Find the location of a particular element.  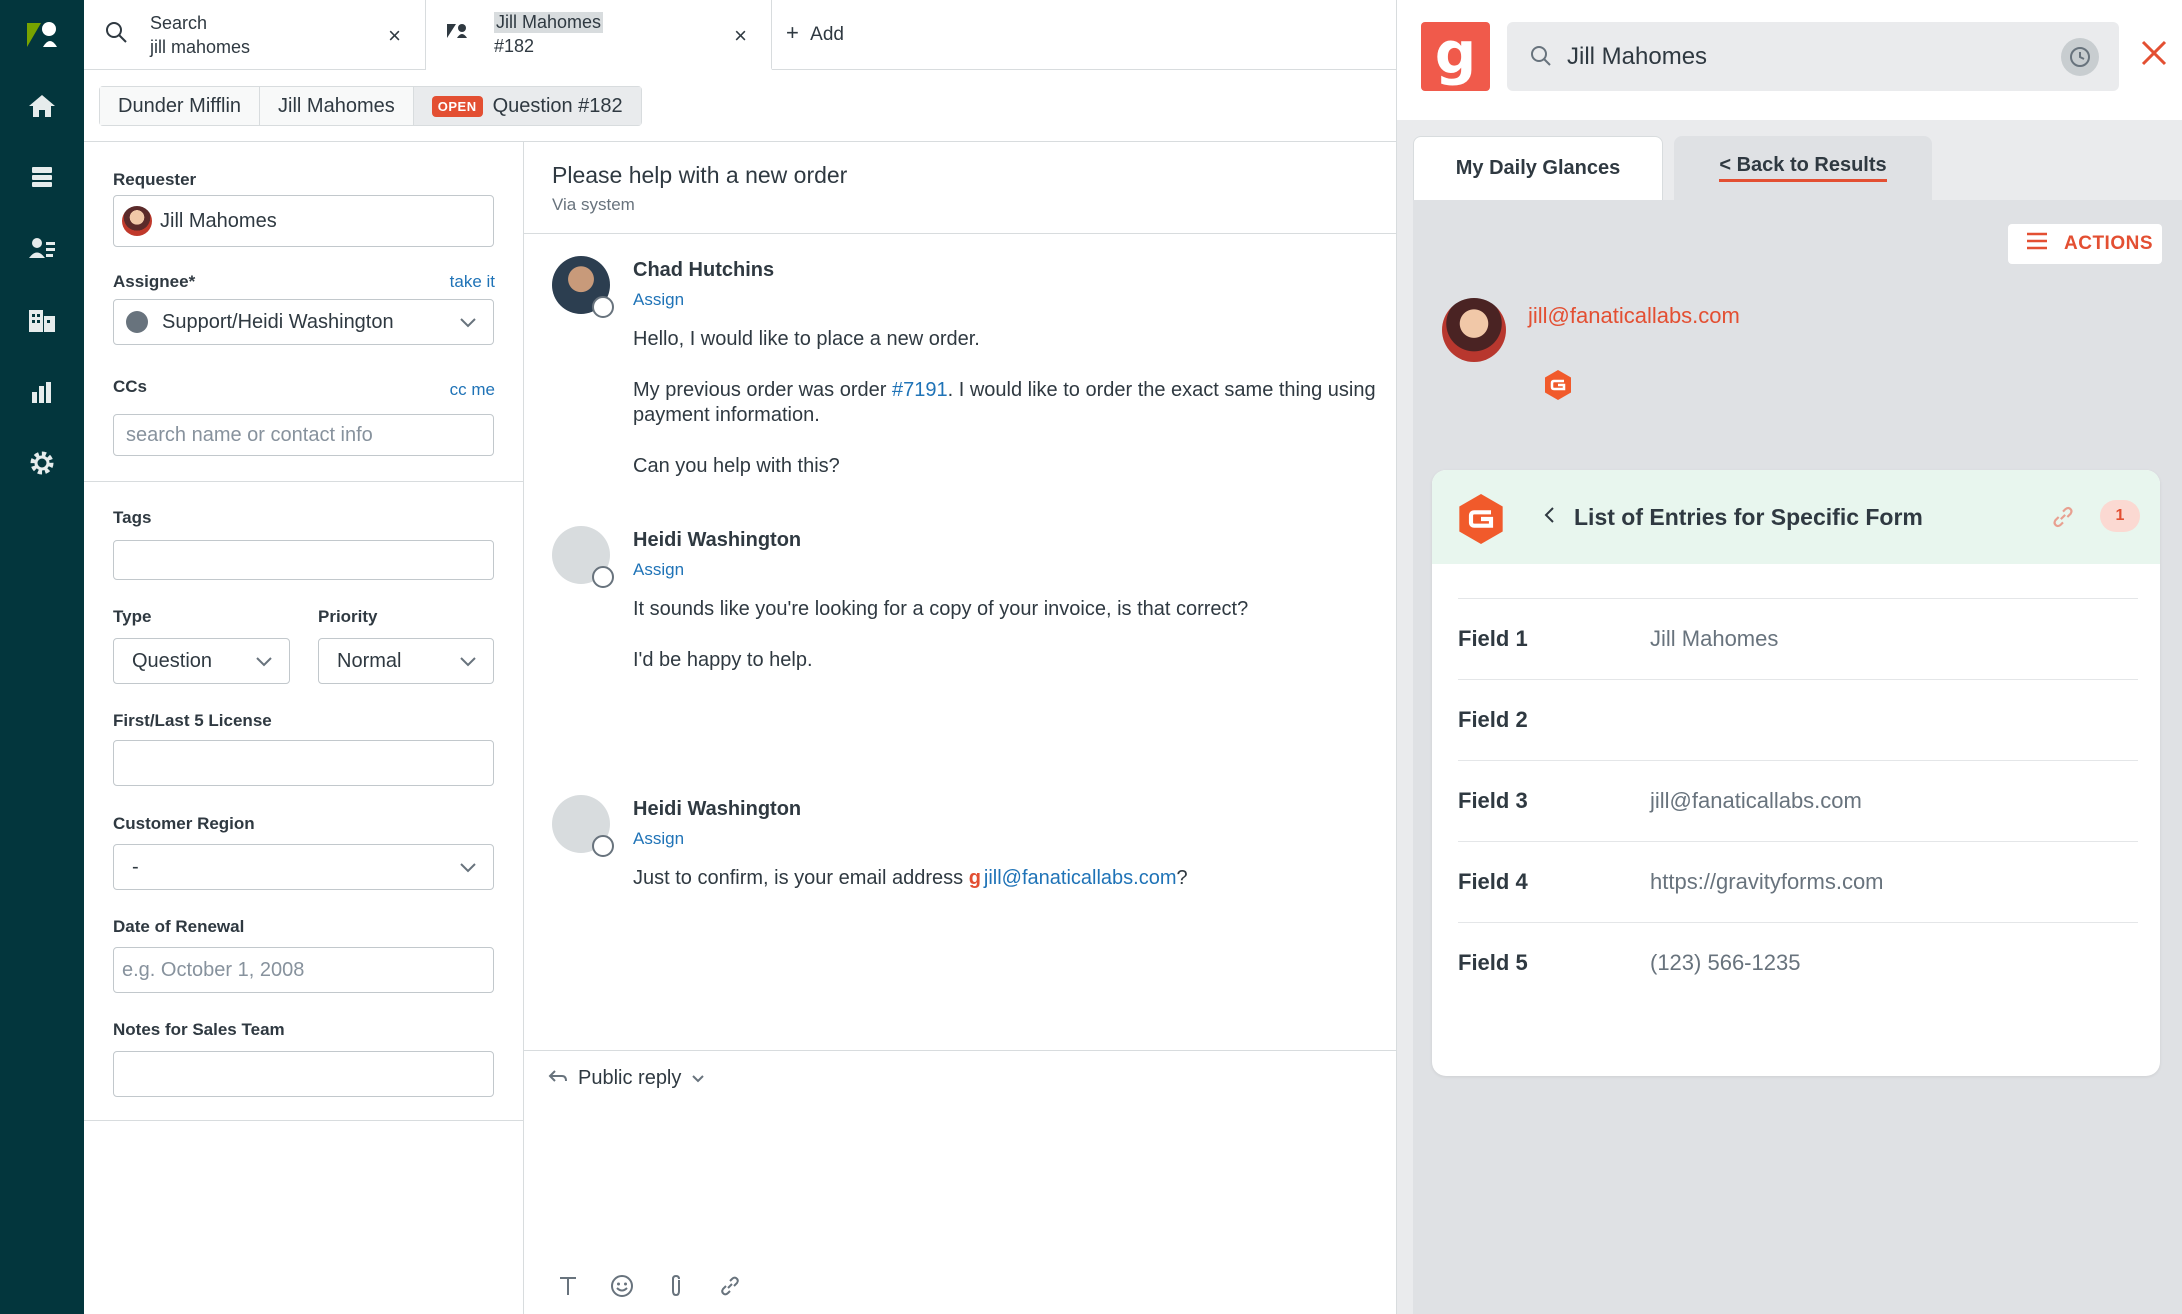

home-icon is located at coordinates (42, 106).